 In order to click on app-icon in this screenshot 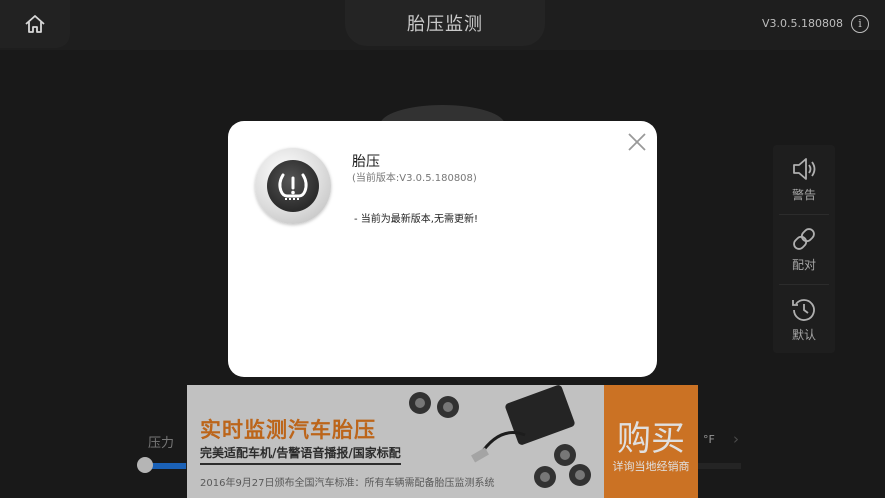, I will do `click(293, 186)`.